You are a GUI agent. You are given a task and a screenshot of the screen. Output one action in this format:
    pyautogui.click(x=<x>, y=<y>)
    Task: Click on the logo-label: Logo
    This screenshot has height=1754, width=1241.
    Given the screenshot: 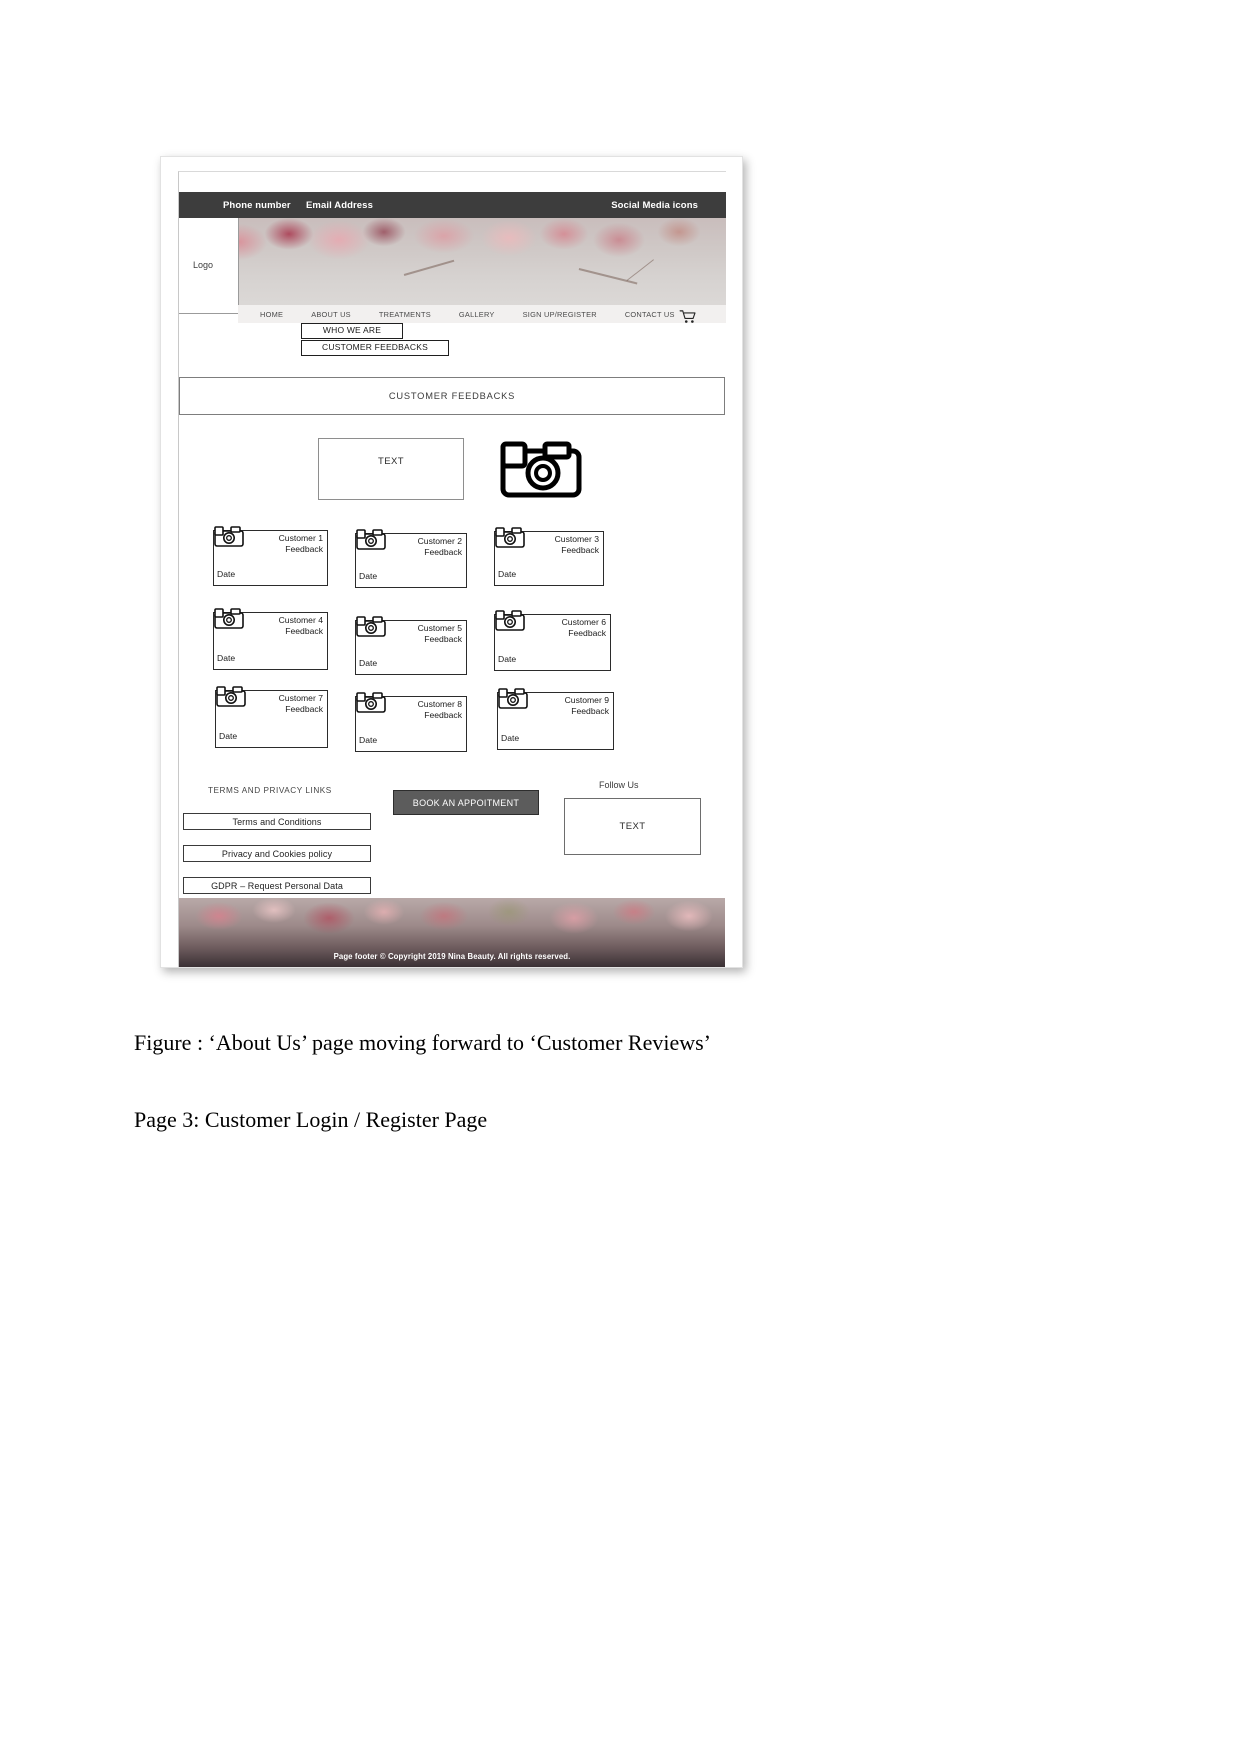 What is the action you would take?
    pyautogui.click(x=203, y=265)
    